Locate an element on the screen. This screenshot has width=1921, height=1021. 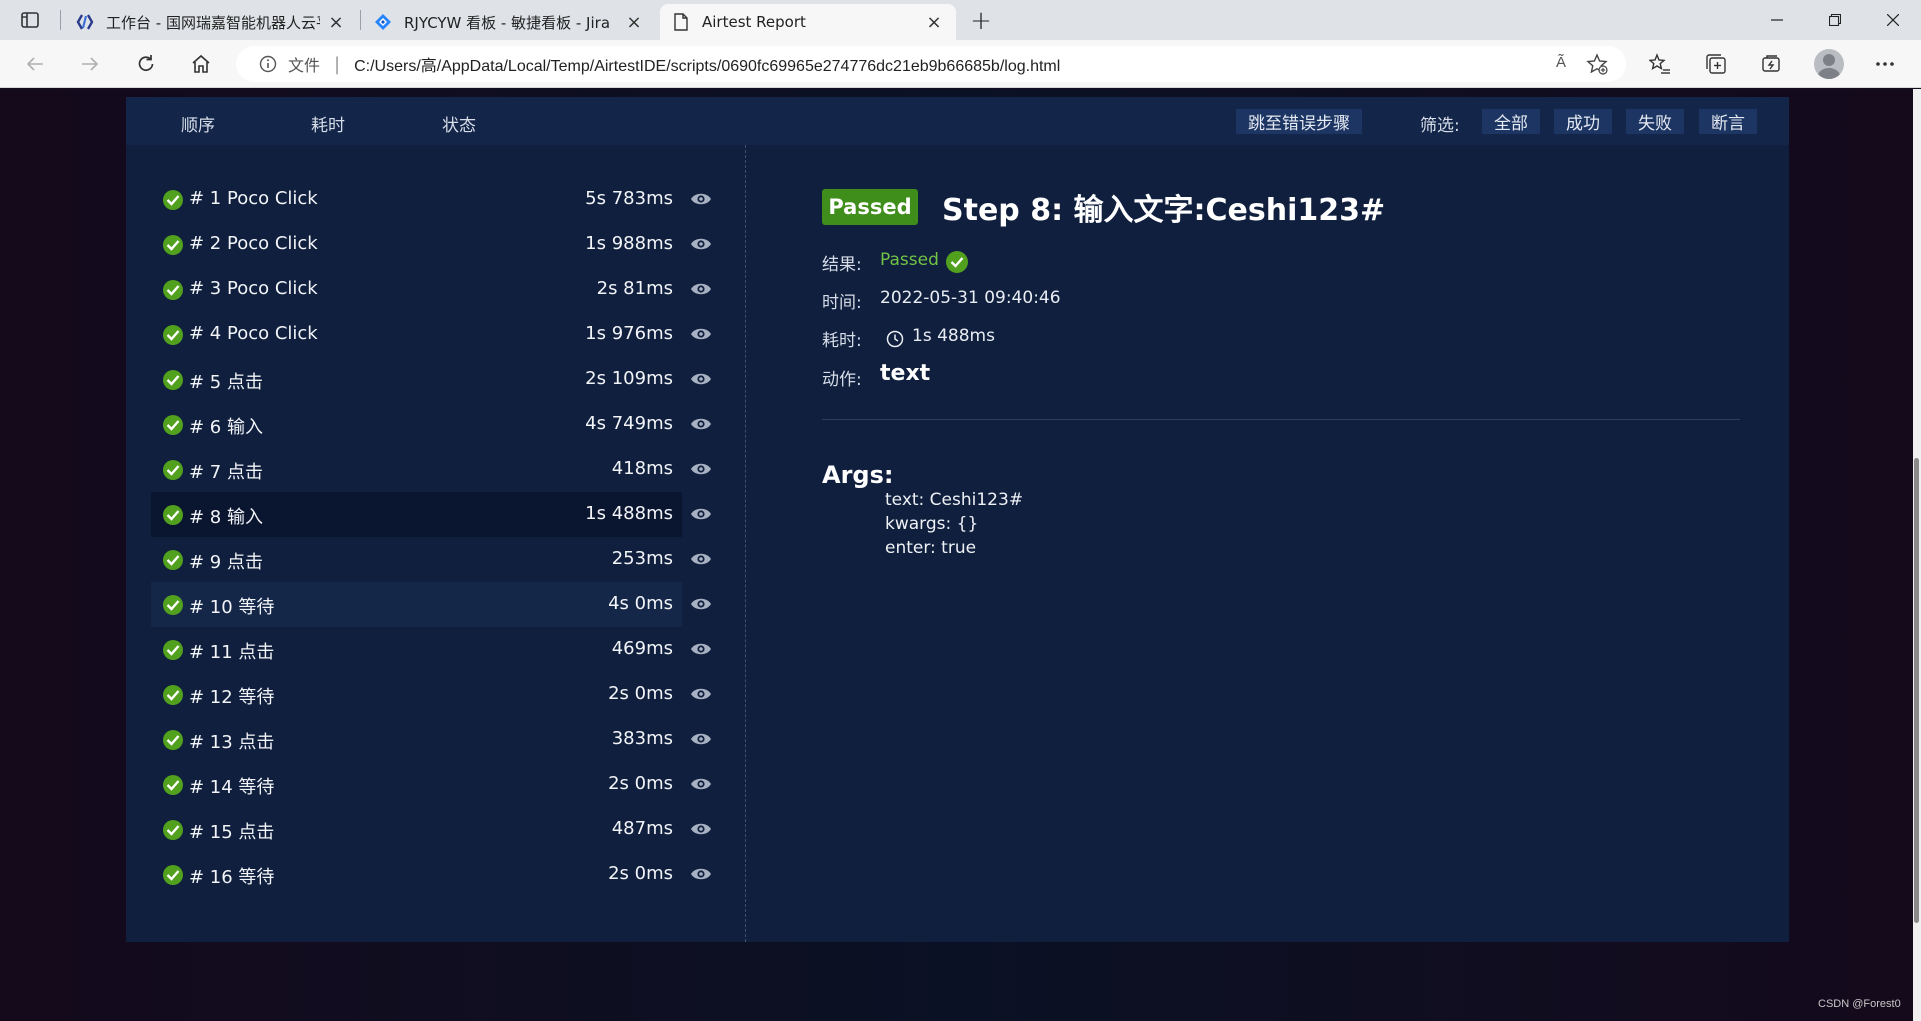
tab-title: 工作台 - 国网瑞嘉智能机器人云平 is located at coordinates (213, 22).